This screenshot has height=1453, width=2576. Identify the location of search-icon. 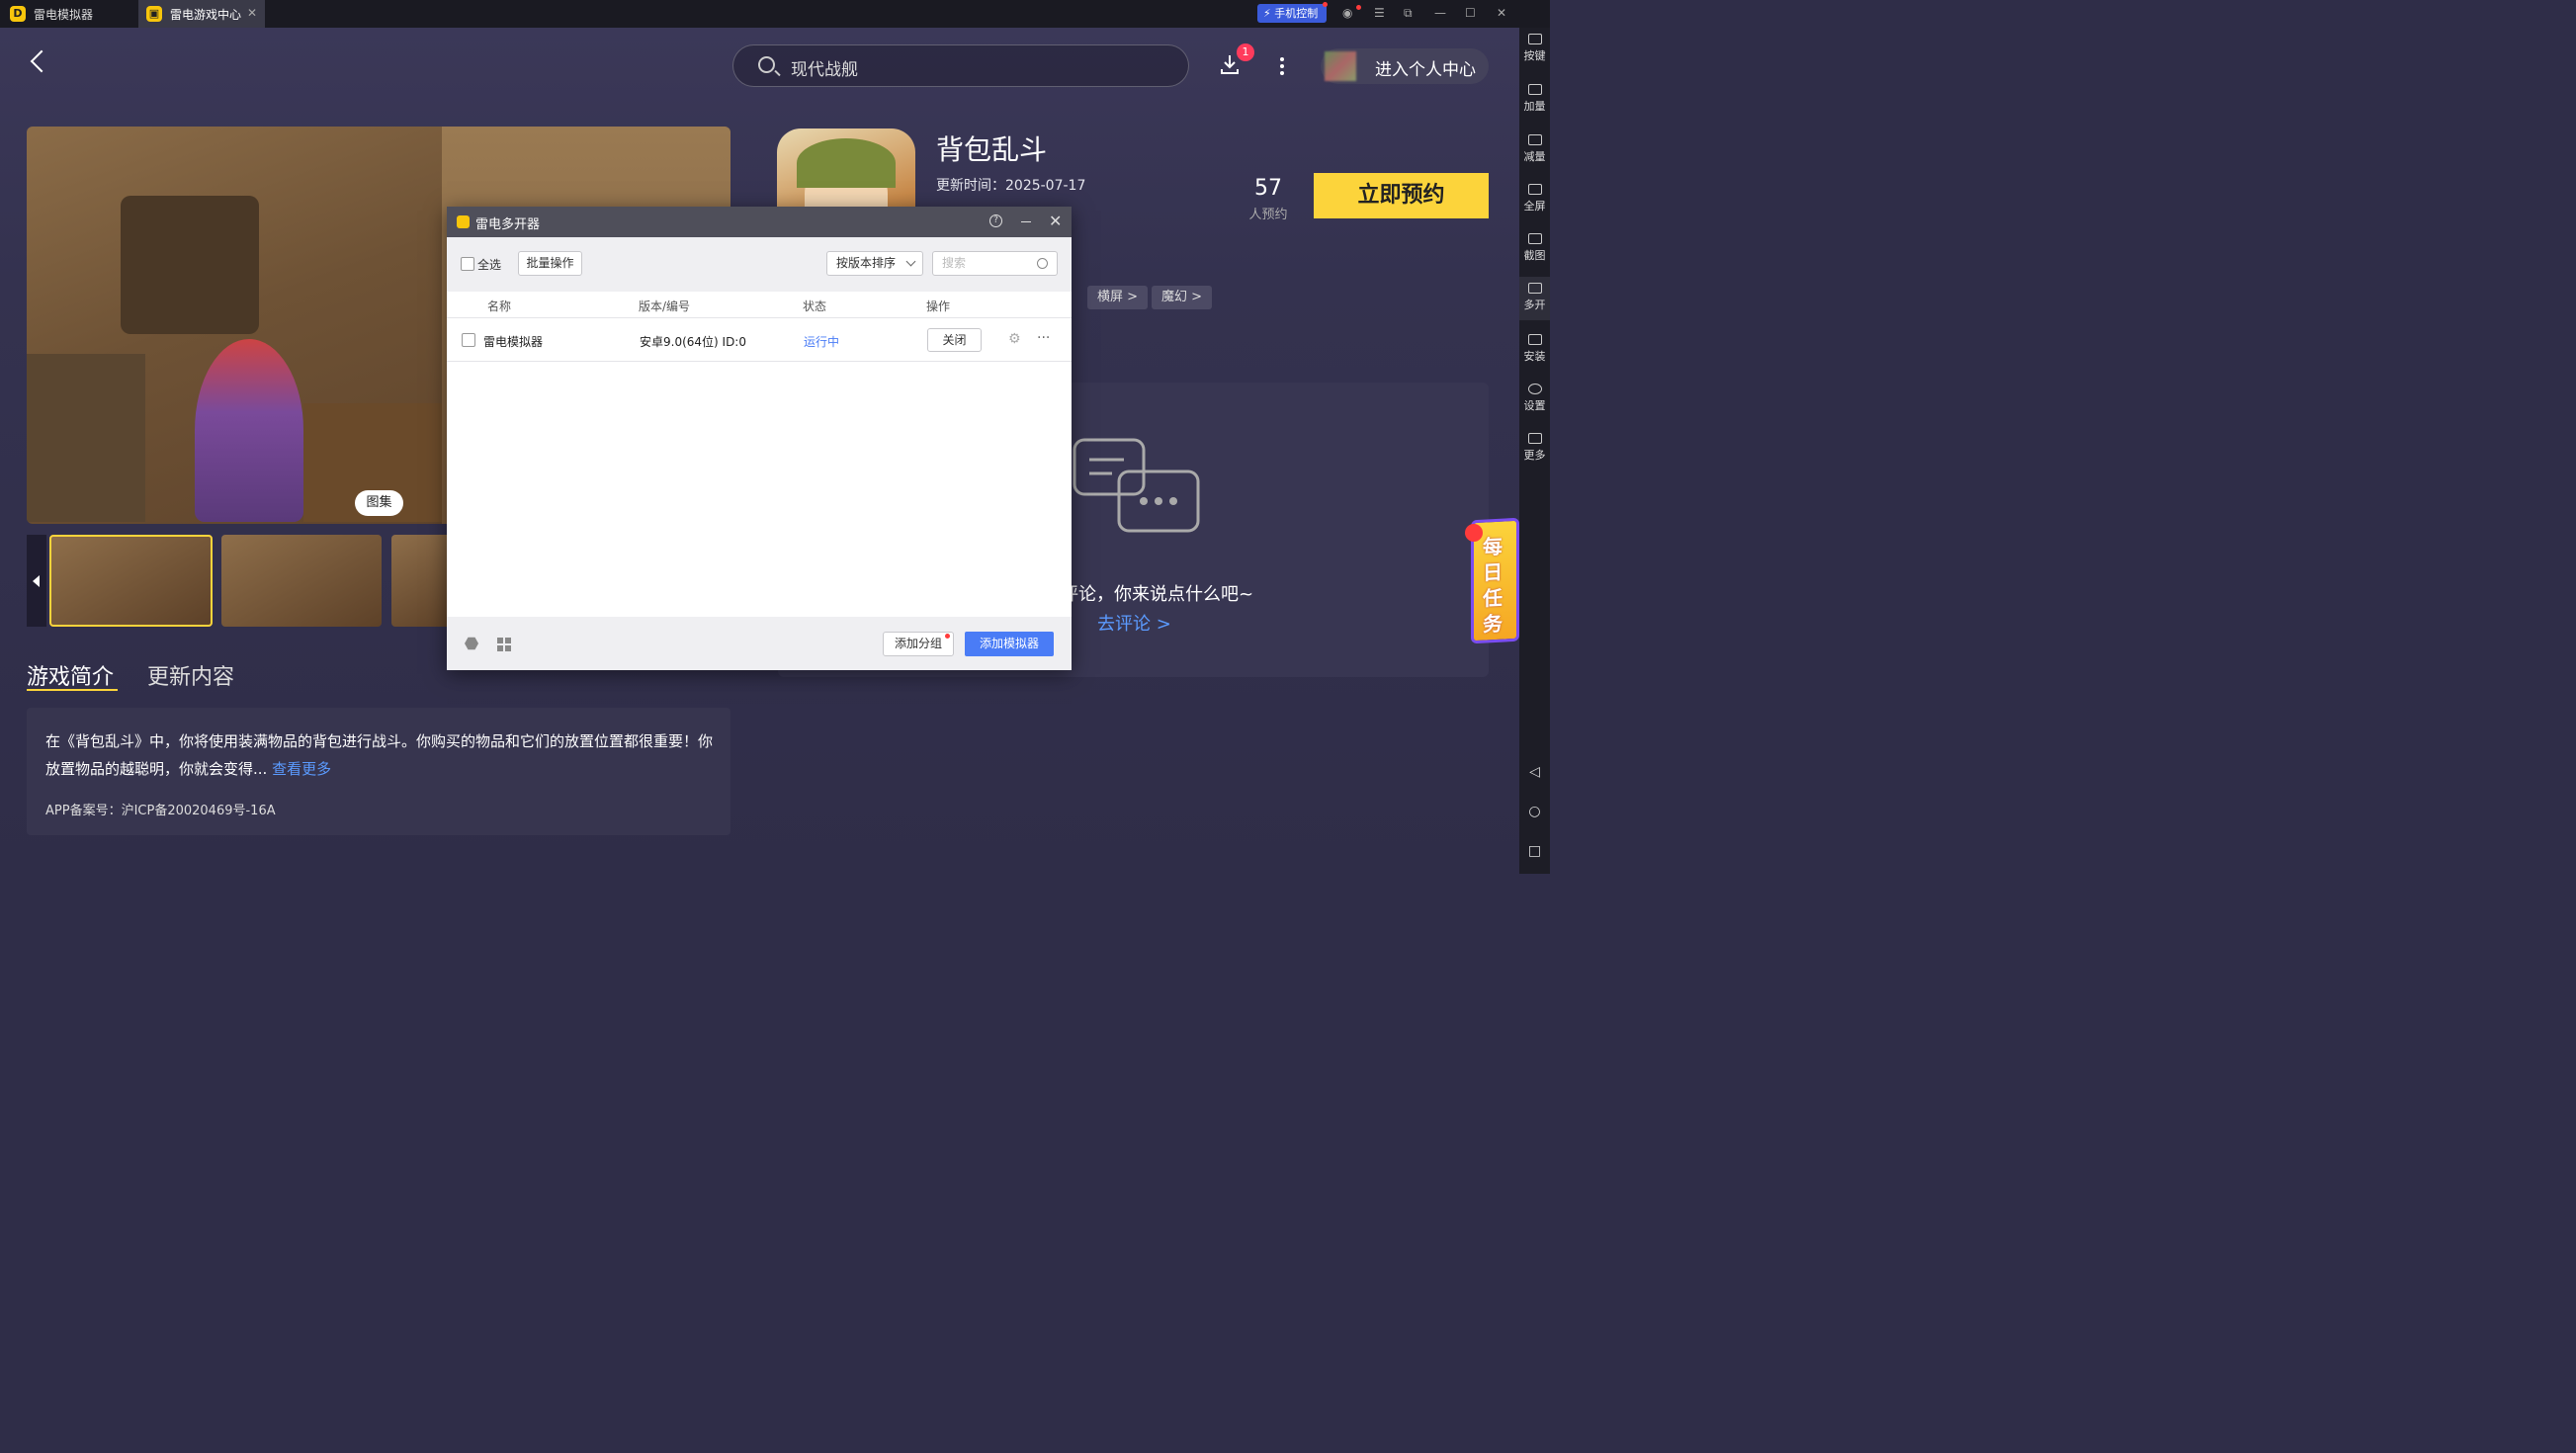
(766, 64).